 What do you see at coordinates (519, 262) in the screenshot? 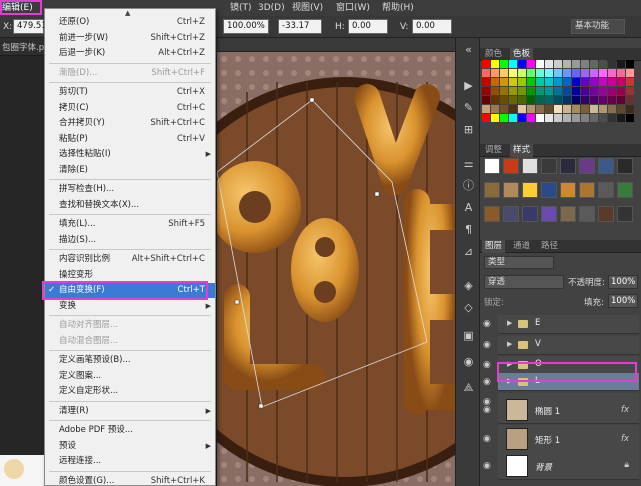
I see `layer-filter-select: 类型` at bounding box center [519, 262].